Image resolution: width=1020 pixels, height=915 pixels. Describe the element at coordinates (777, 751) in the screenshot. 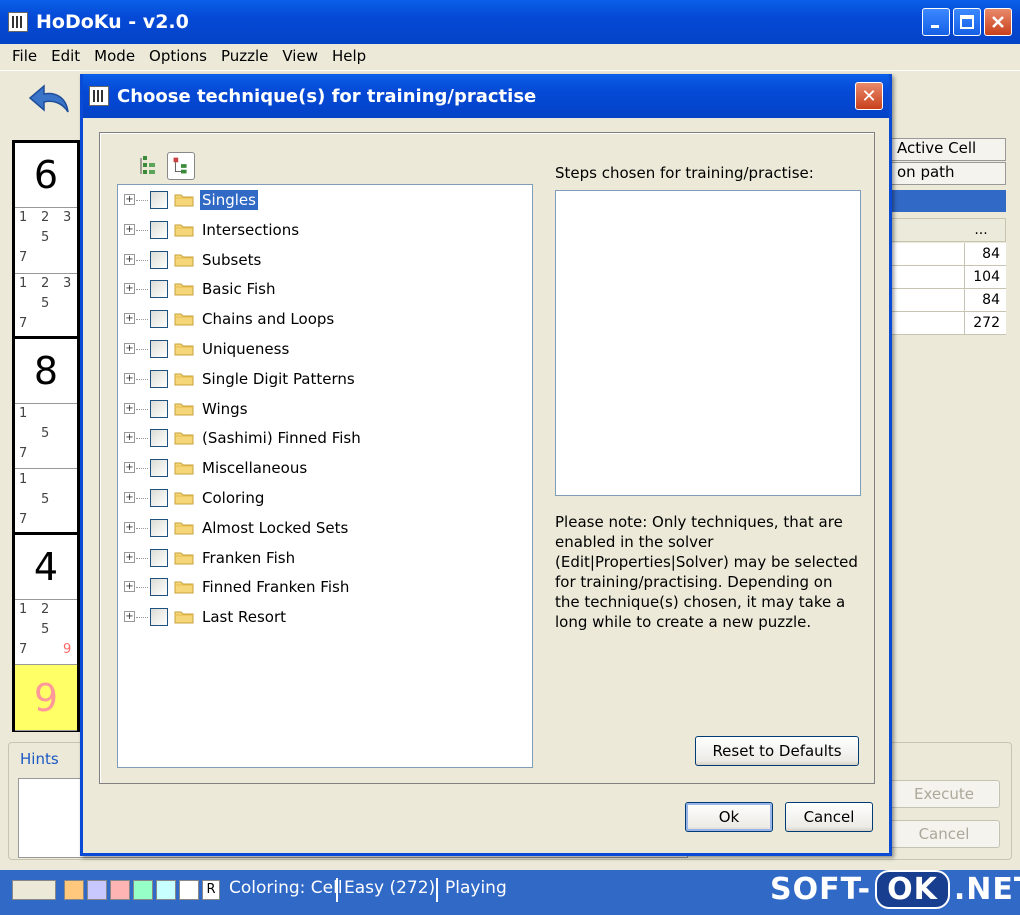

I see `reset-defaults-button: Reset to Defaults` at that location.